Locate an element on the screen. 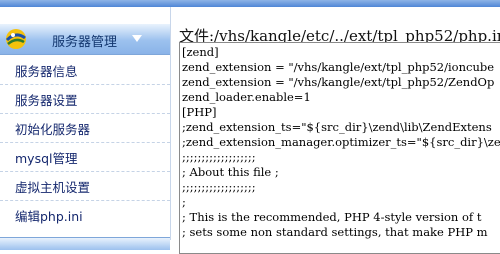 The height and width of the screenshot is (254, 500). sidebar-item-label: 服务器设置 is located at coordinates (46, 100).